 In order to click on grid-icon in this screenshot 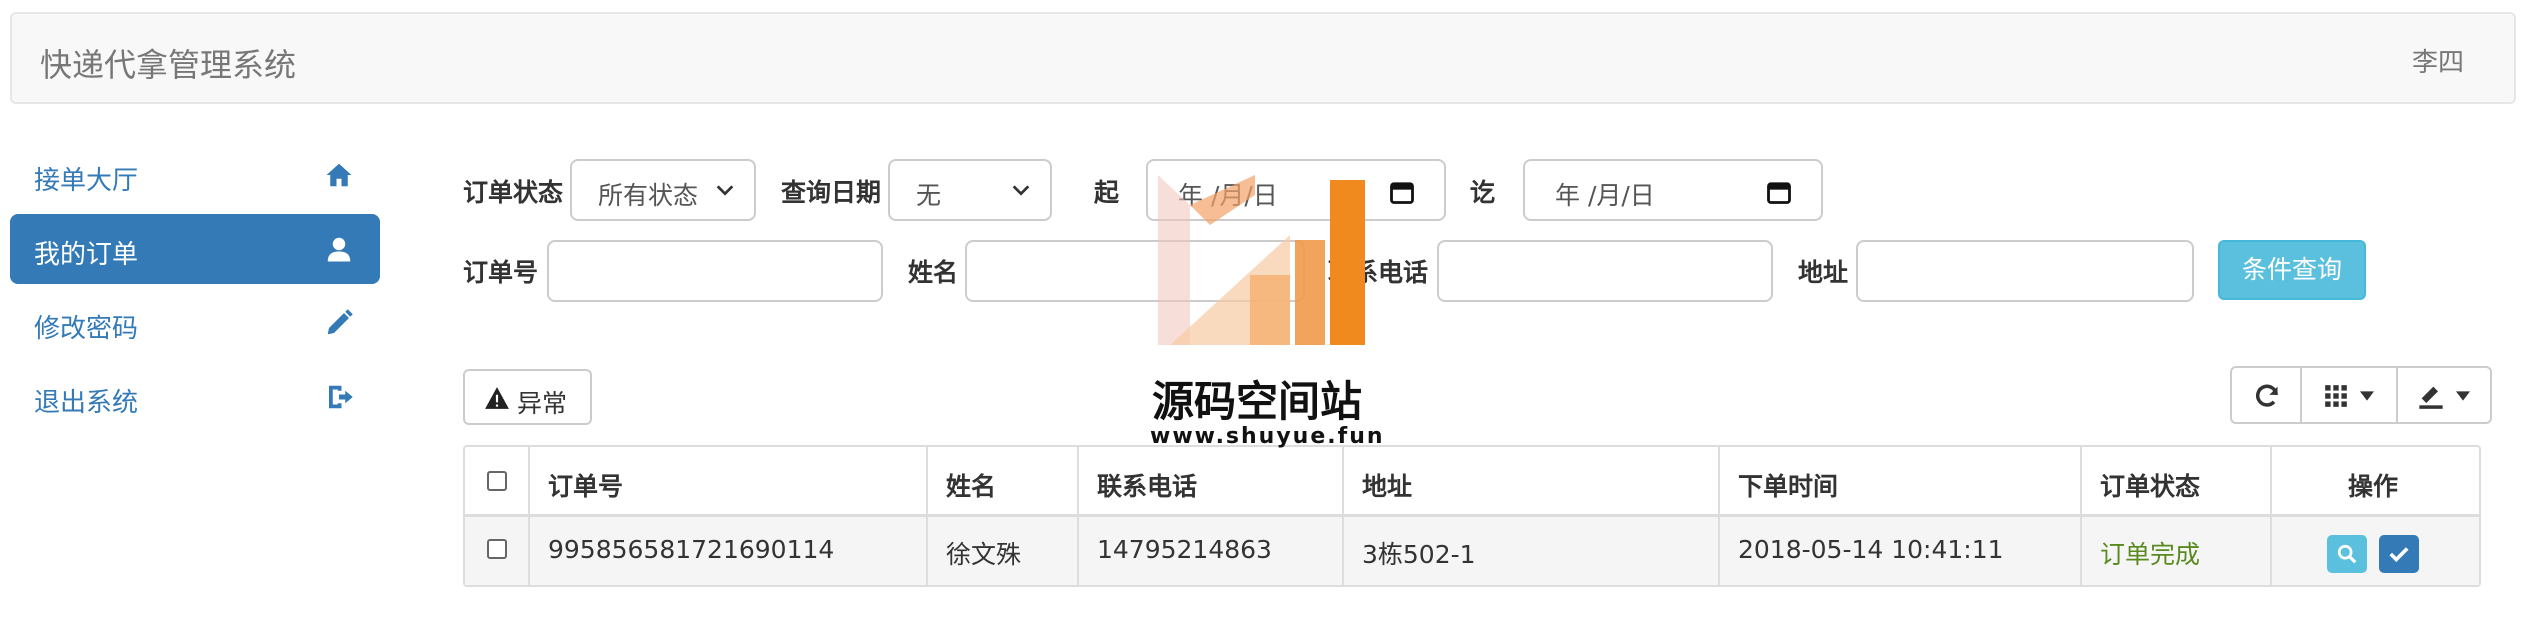, I will do `click(2336, 396)`.